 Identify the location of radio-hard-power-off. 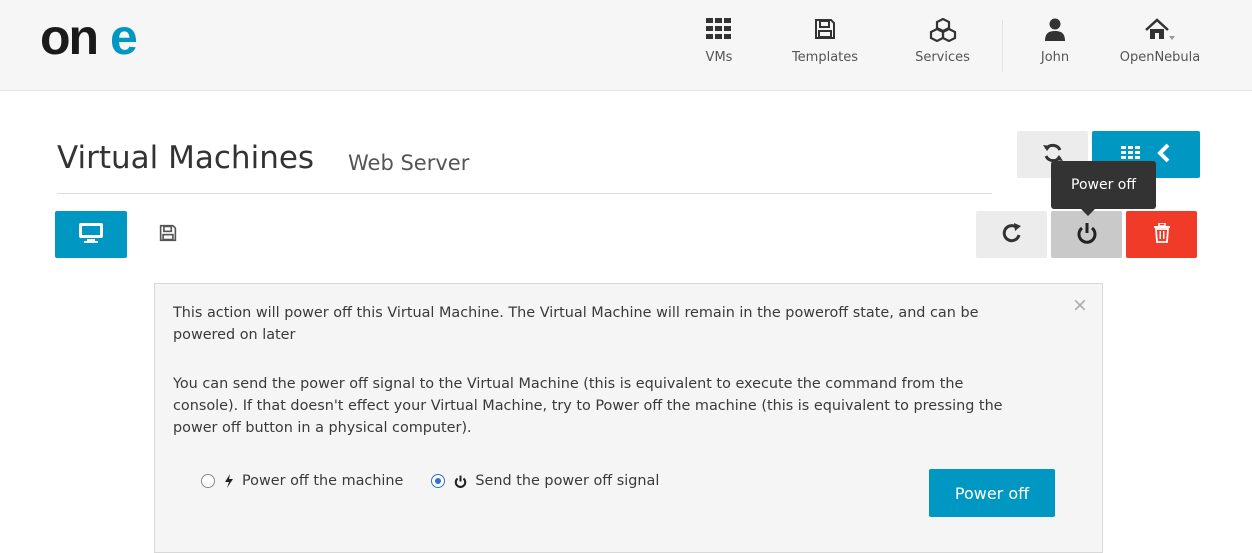
(208, 481).